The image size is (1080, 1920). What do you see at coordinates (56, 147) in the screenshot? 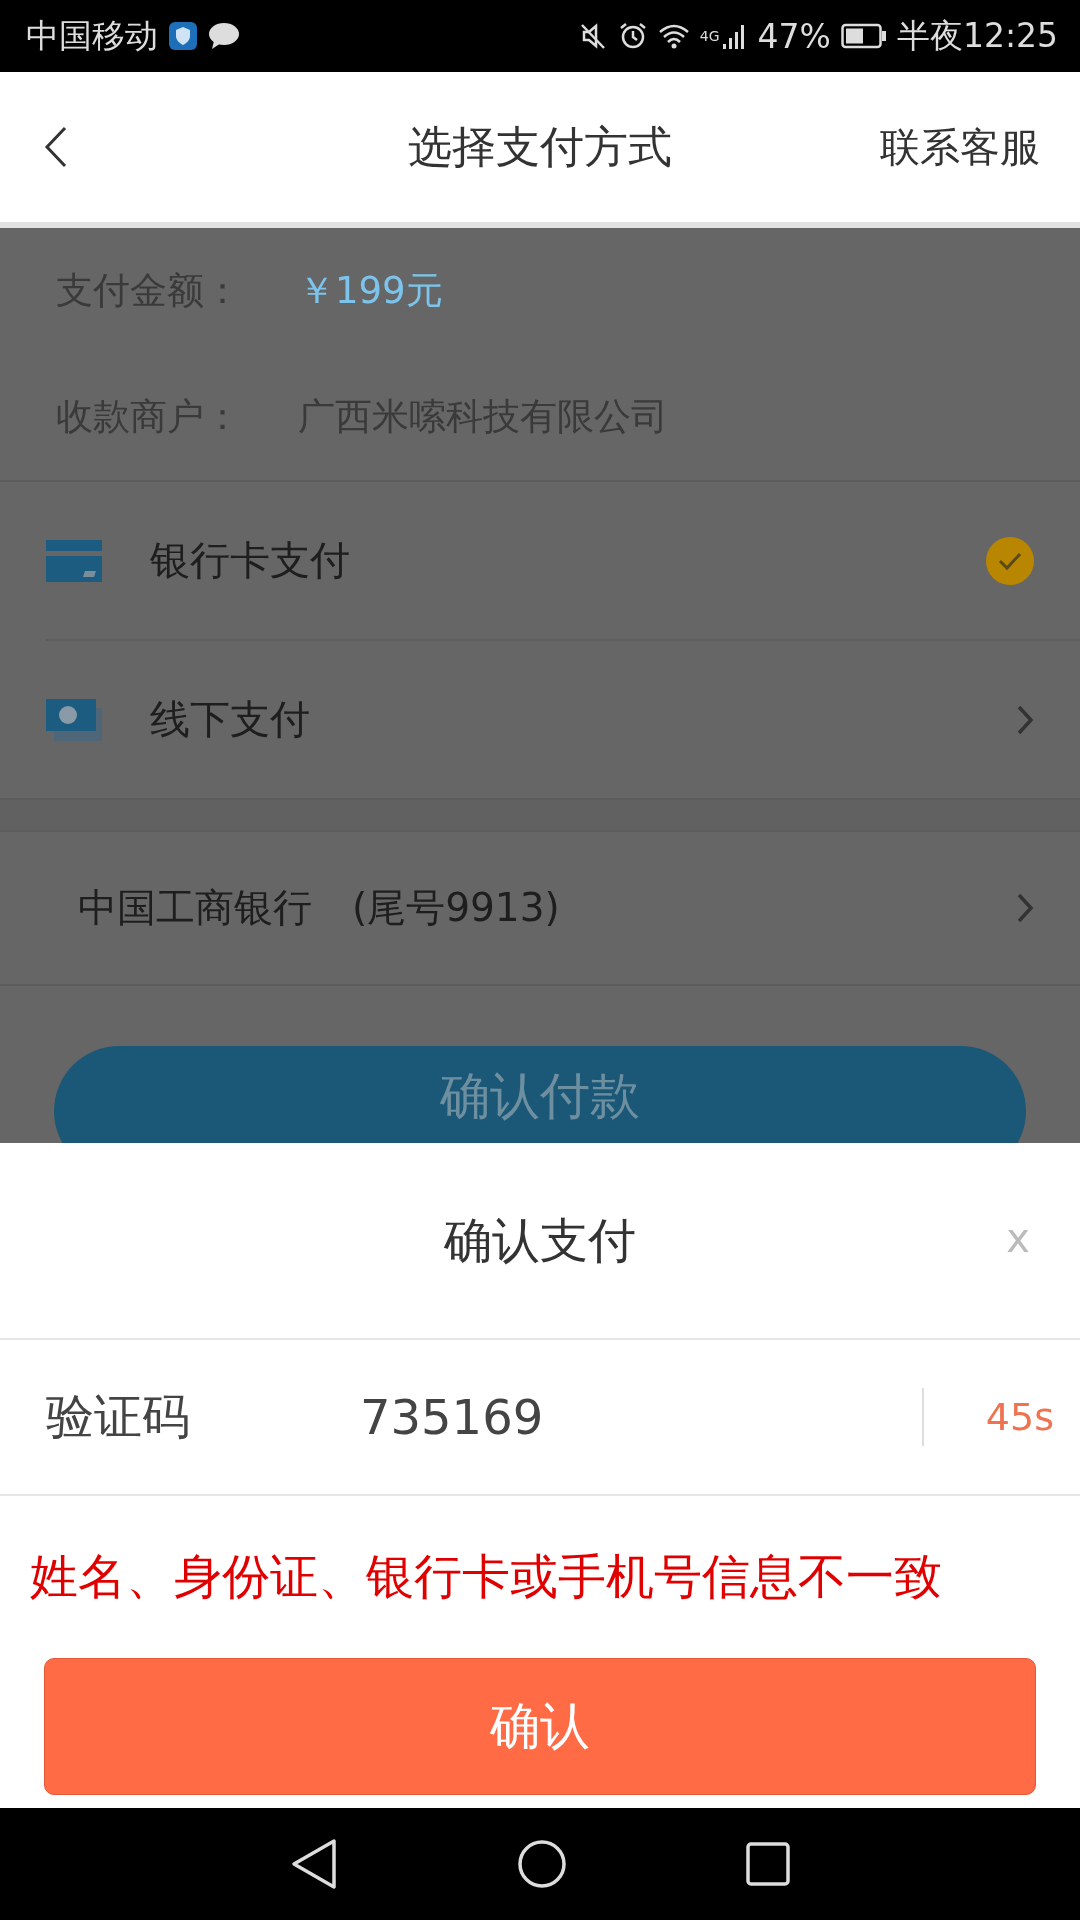
I see `back-icon` at bounding box center [56, 147].